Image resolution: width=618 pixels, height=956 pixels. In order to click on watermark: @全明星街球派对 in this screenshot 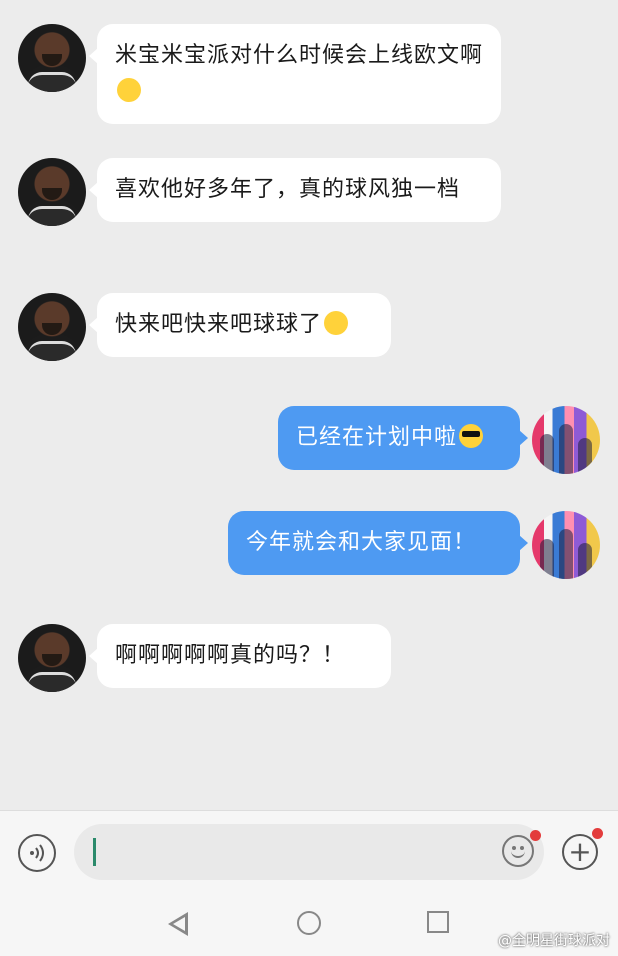, I will do `click(554, 941)`.